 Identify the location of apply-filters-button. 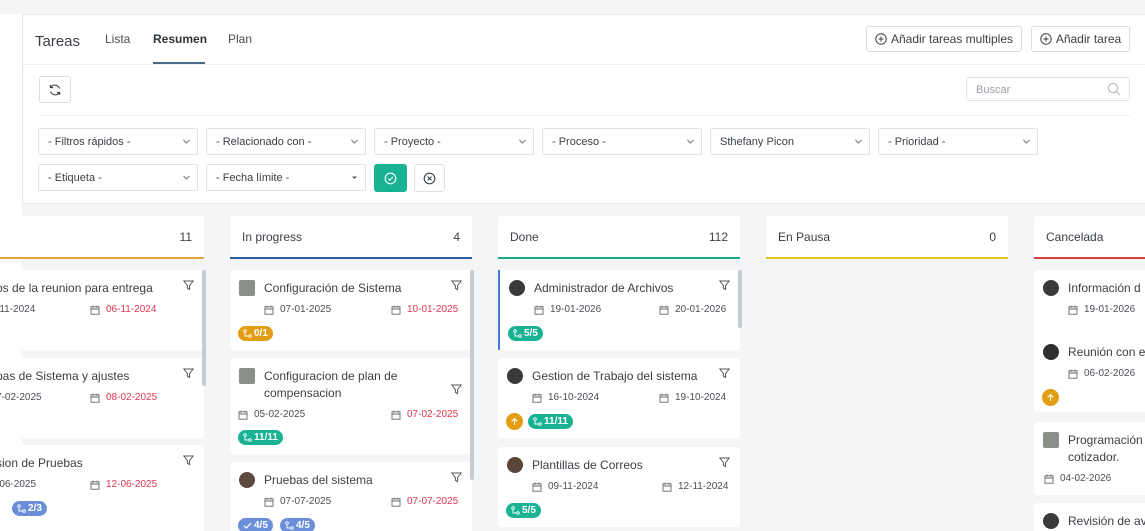
(390, 178).